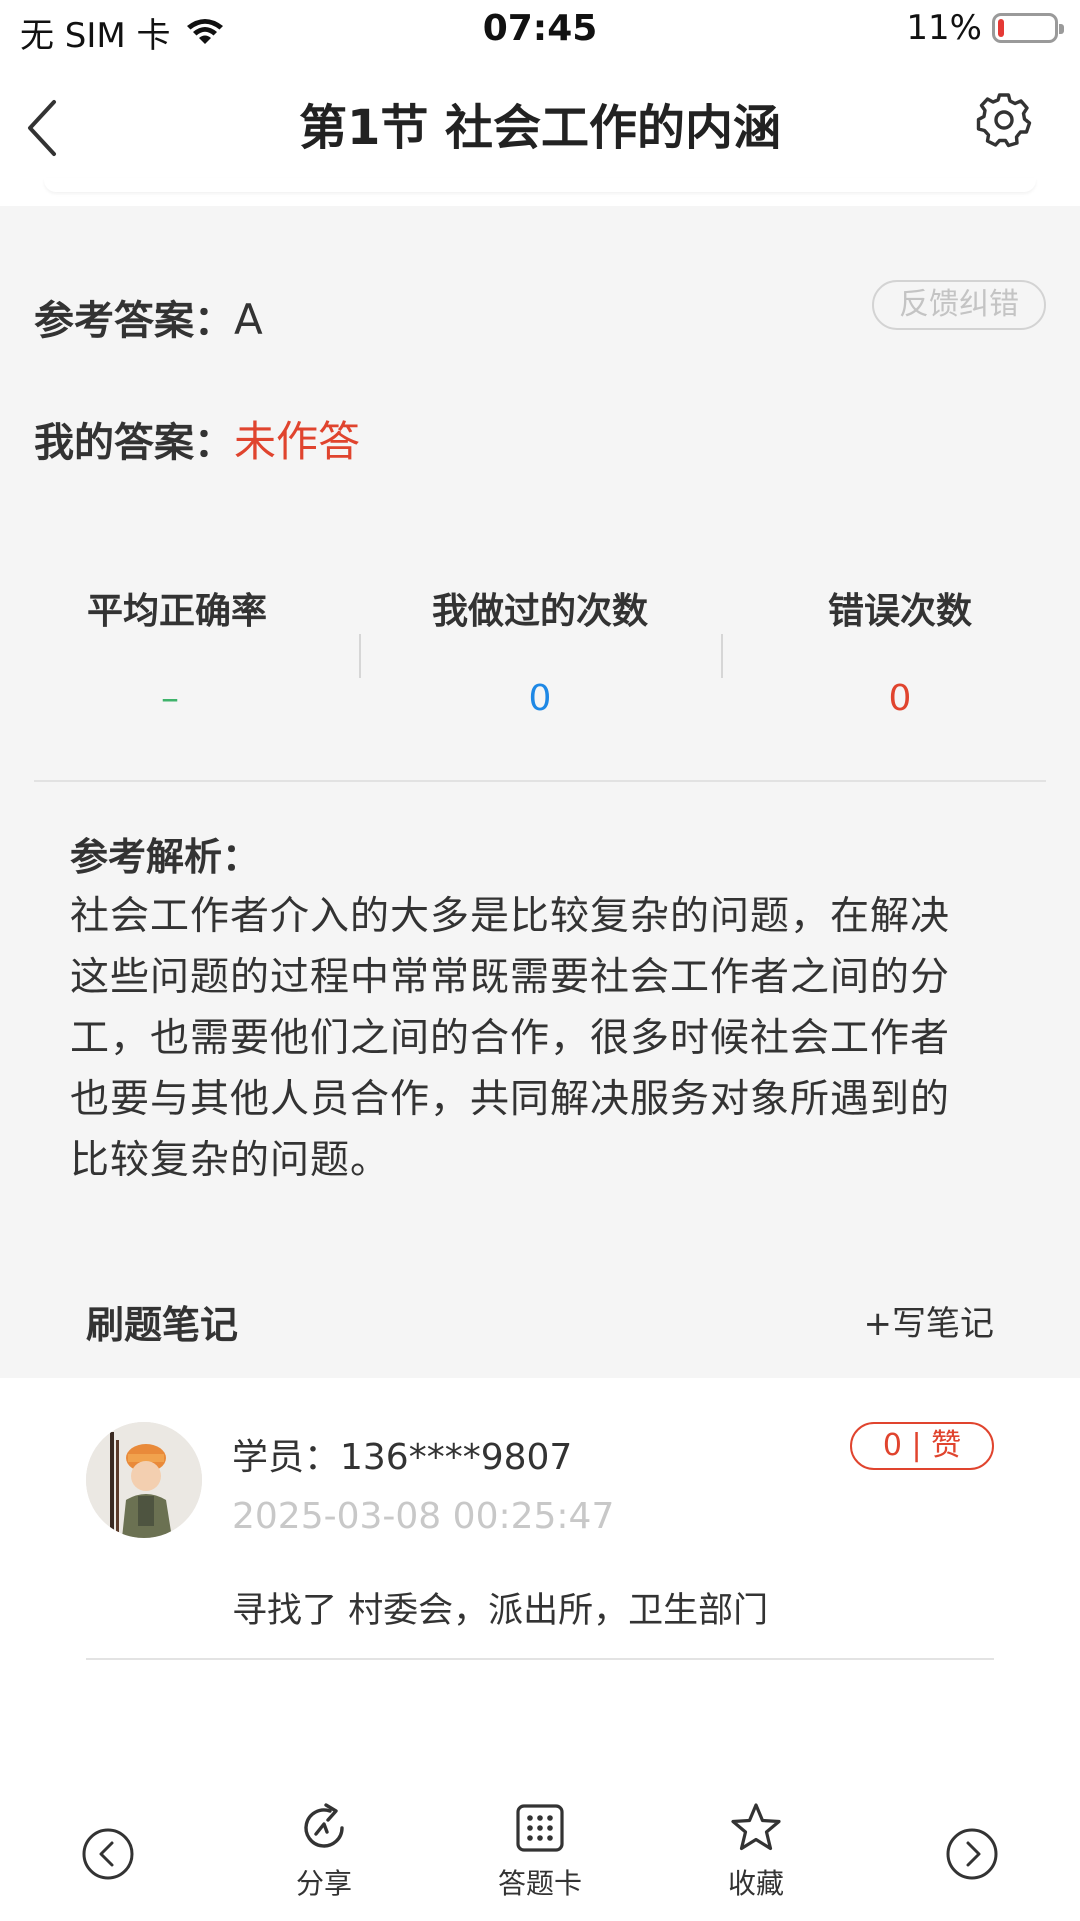 Image resolution: width=1080 pixels, height=1921 pixels. Describe the element at coordinates (324, 1825) in the screenshot. I see `share-icon` at that location.